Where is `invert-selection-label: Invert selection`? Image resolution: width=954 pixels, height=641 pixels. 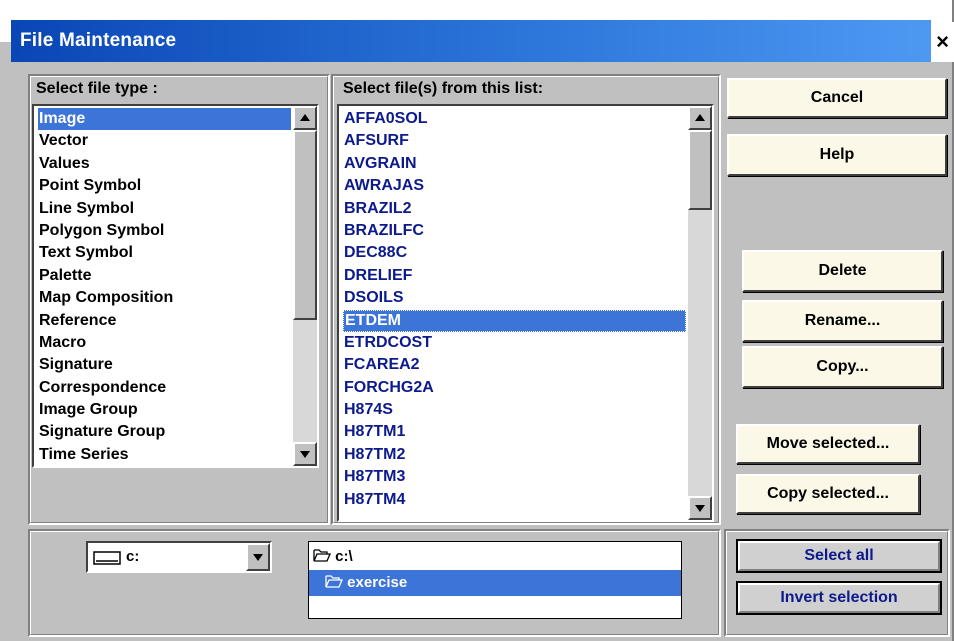
invert-selection-label: Invert selection is located at coordinates (839, 597).